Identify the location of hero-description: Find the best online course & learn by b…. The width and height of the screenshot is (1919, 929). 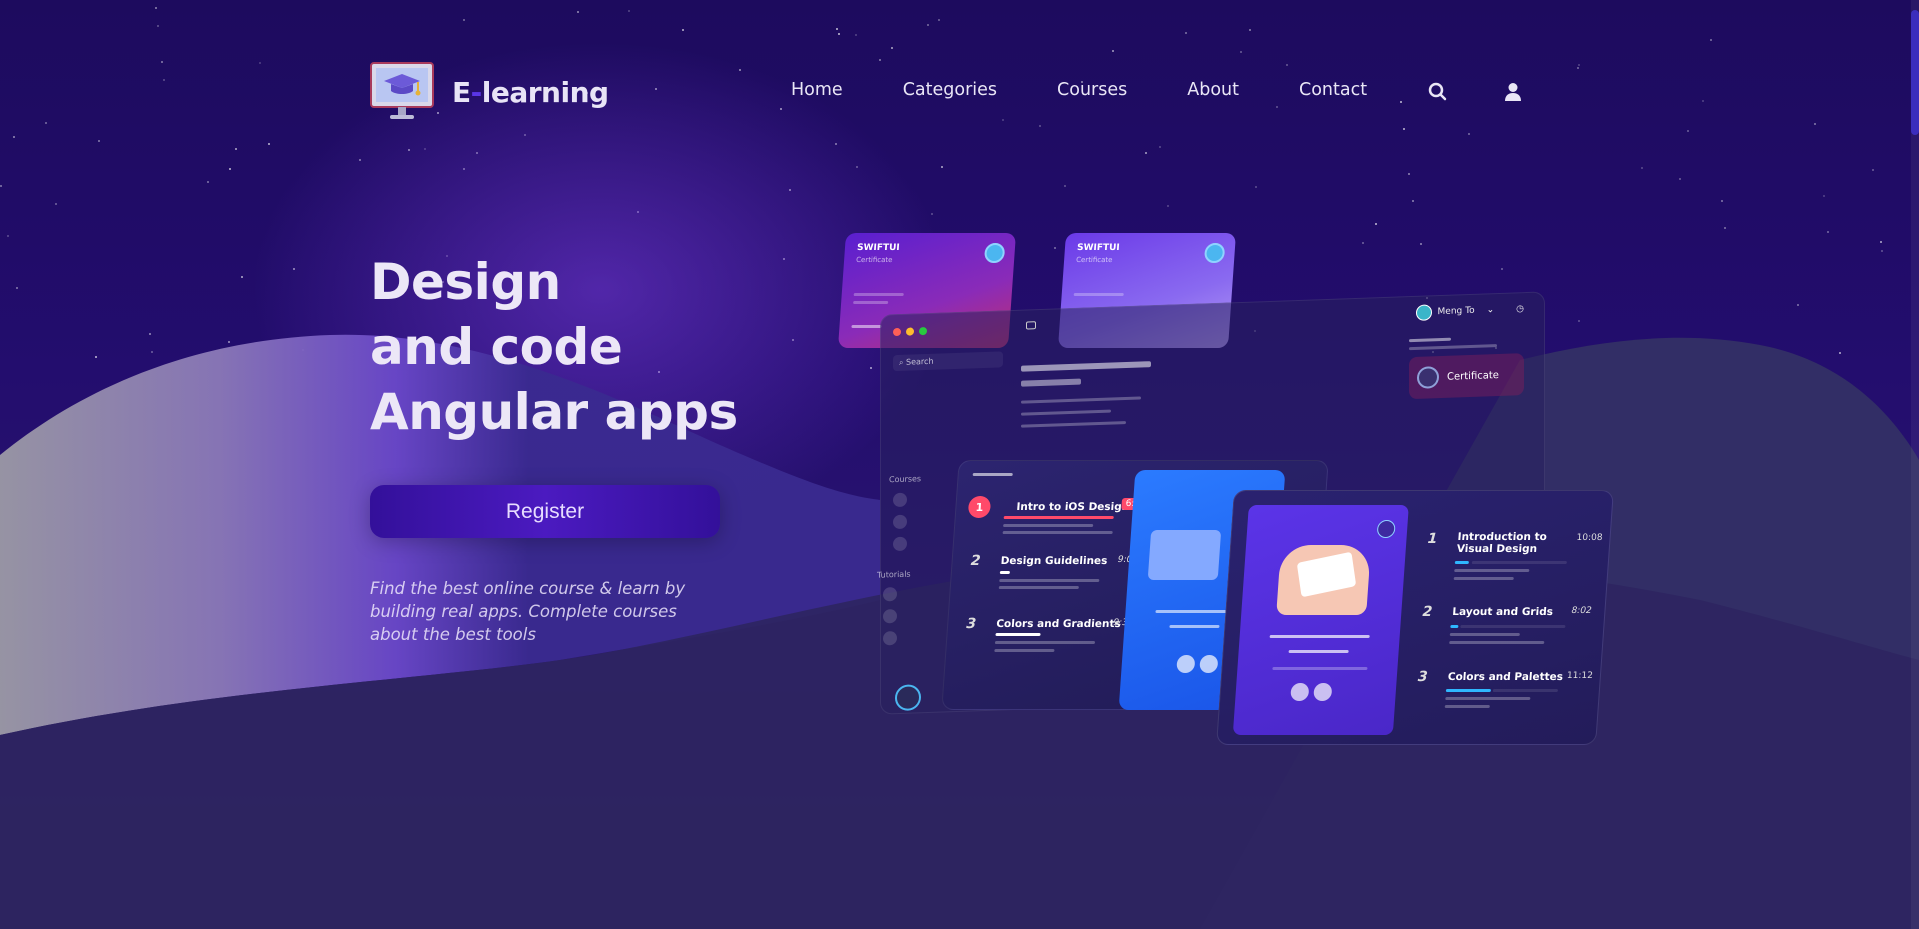
(528, 611).